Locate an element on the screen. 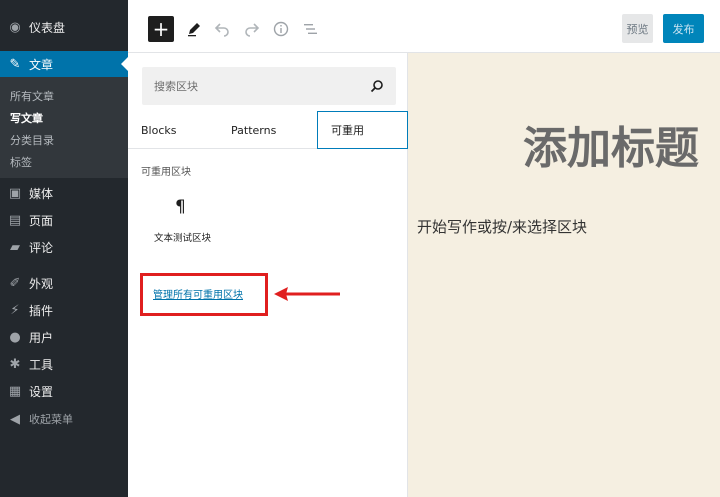 This screenshot has height=497, width=720. block-search is located at coordinates (269, 86).